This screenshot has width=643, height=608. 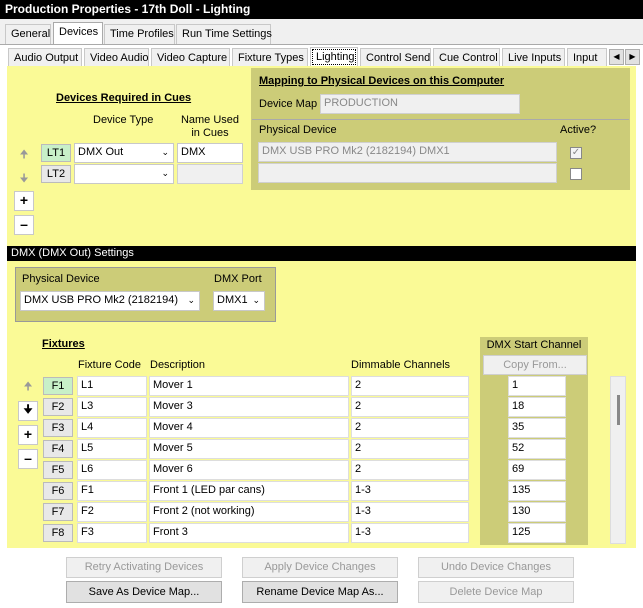 What do you see at coordinates (249, 512) in the screenshot?
I see `description-cell: Front 2 (not working)` at bounding box center [249, 512].